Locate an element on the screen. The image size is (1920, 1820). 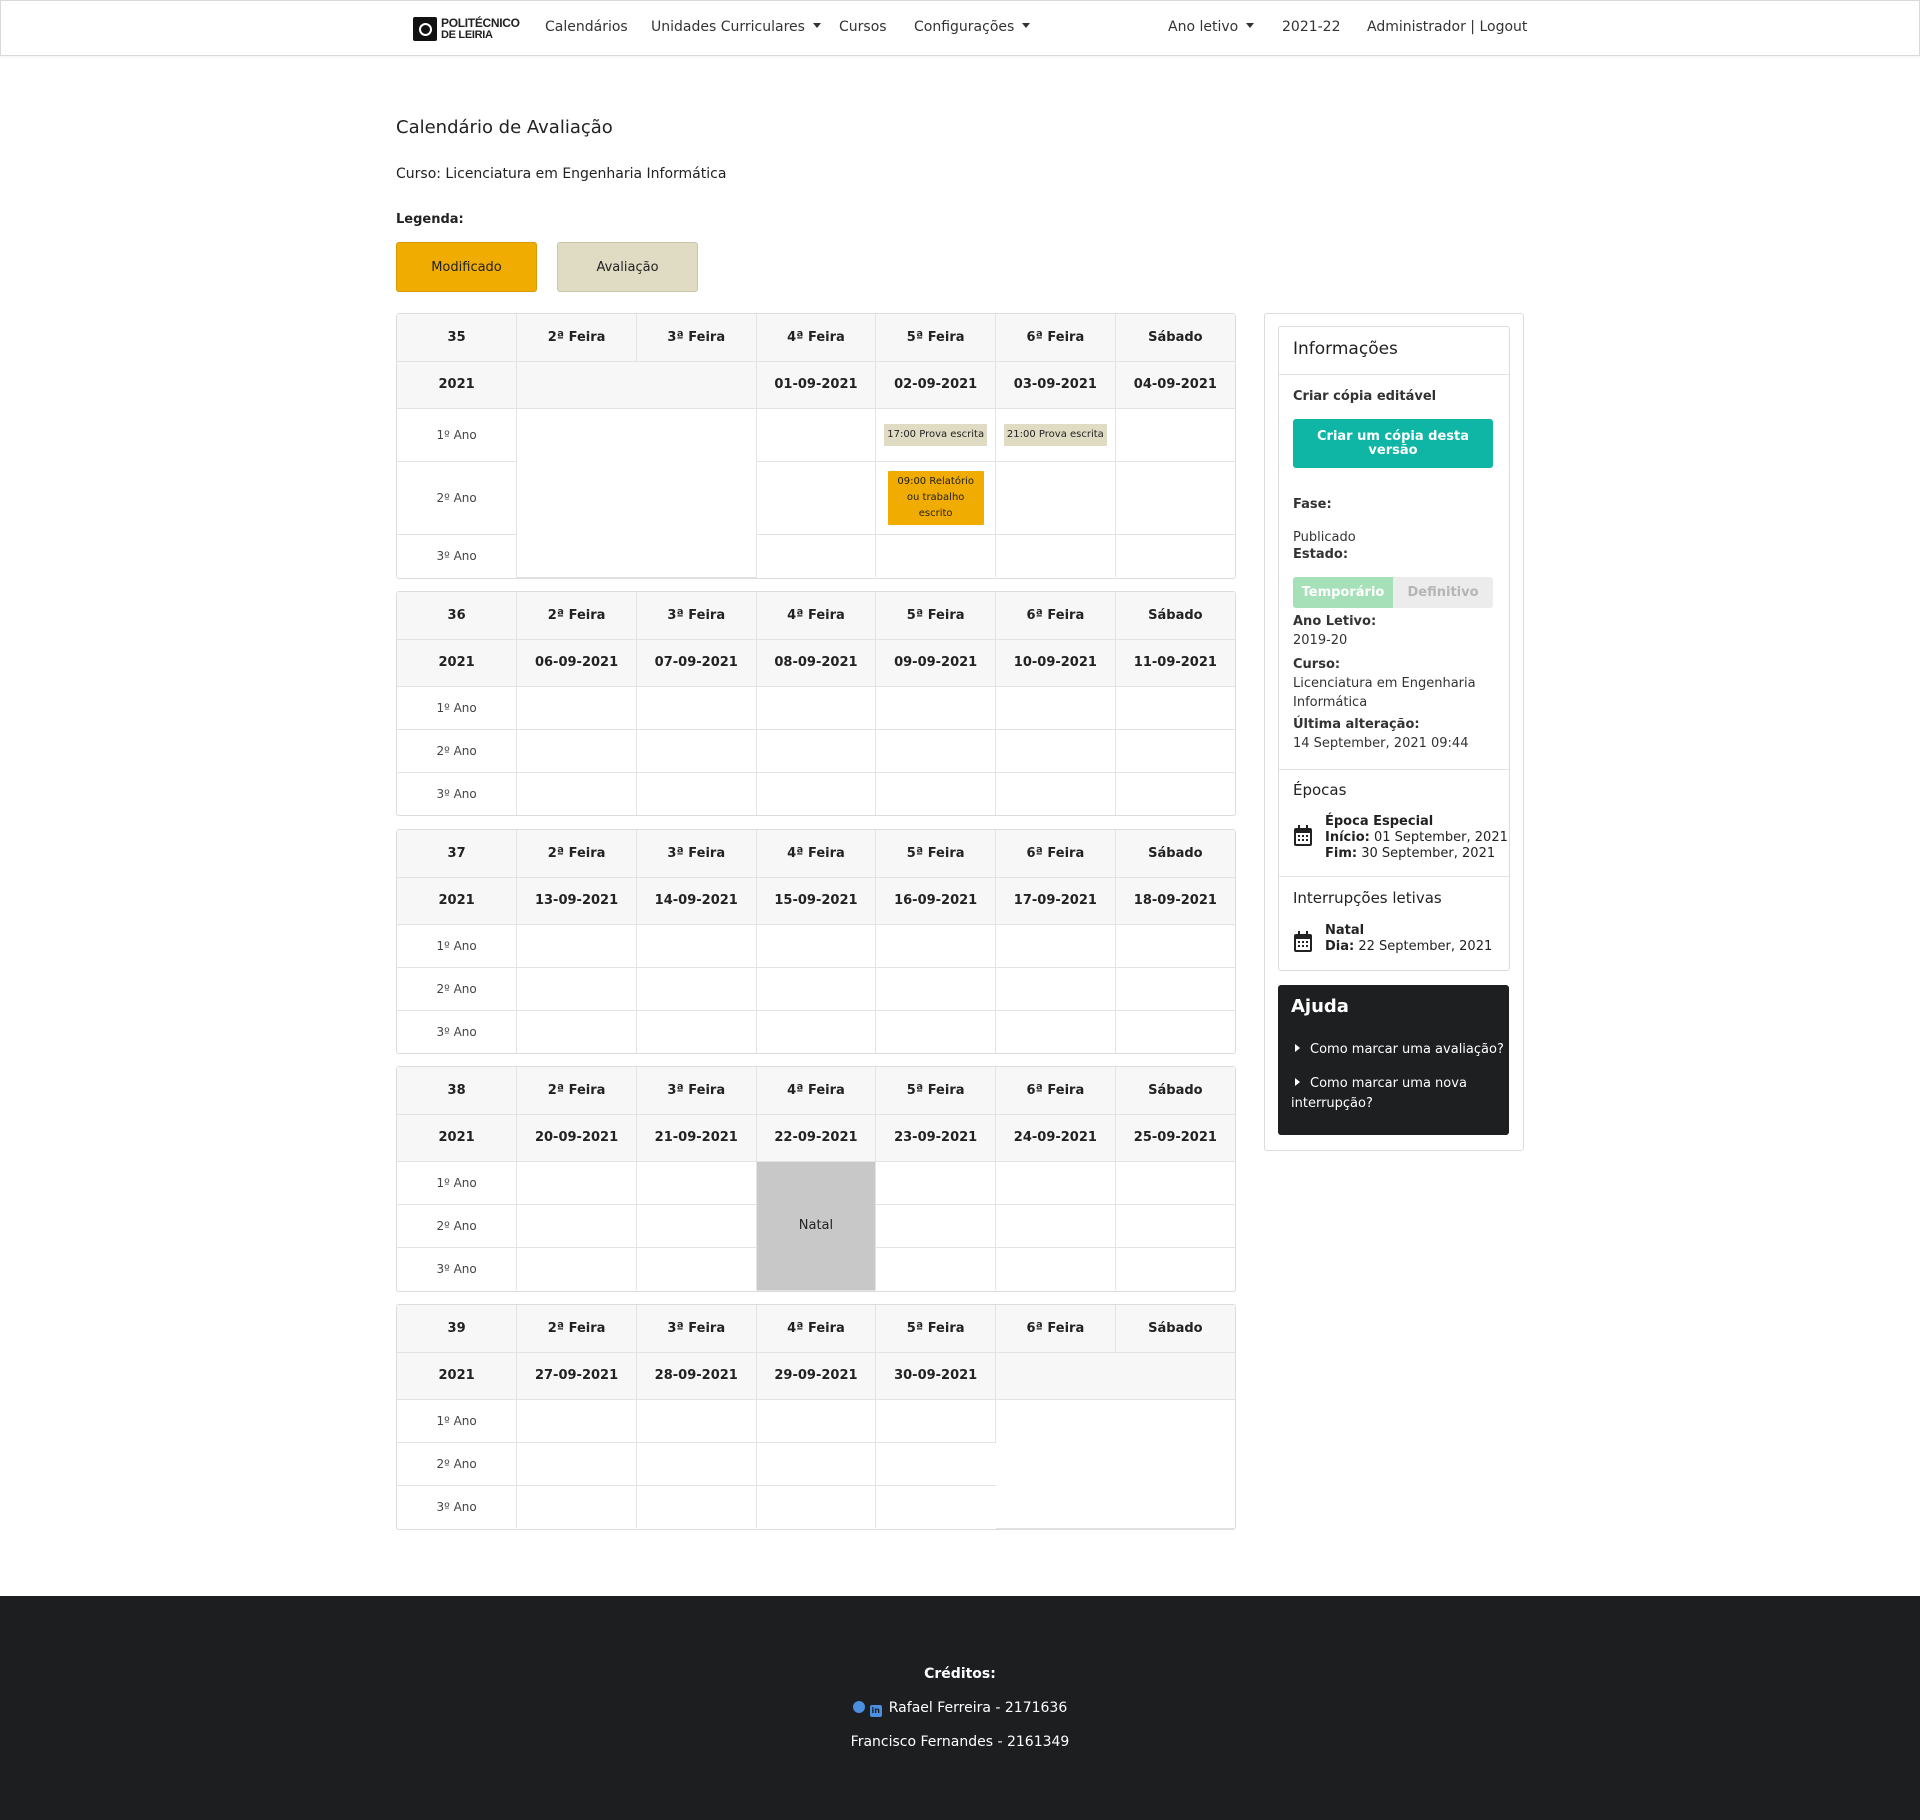
interruption-natal: Natal is located at coordinates (816, 1226).